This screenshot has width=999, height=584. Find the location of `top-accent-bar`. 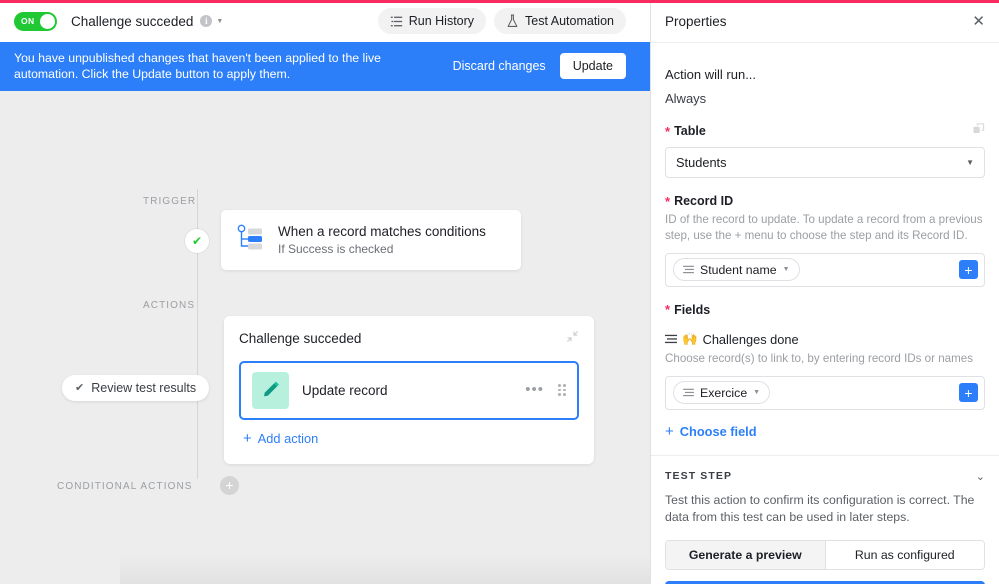

top-accent-bar is located at coordinates (499, 1).